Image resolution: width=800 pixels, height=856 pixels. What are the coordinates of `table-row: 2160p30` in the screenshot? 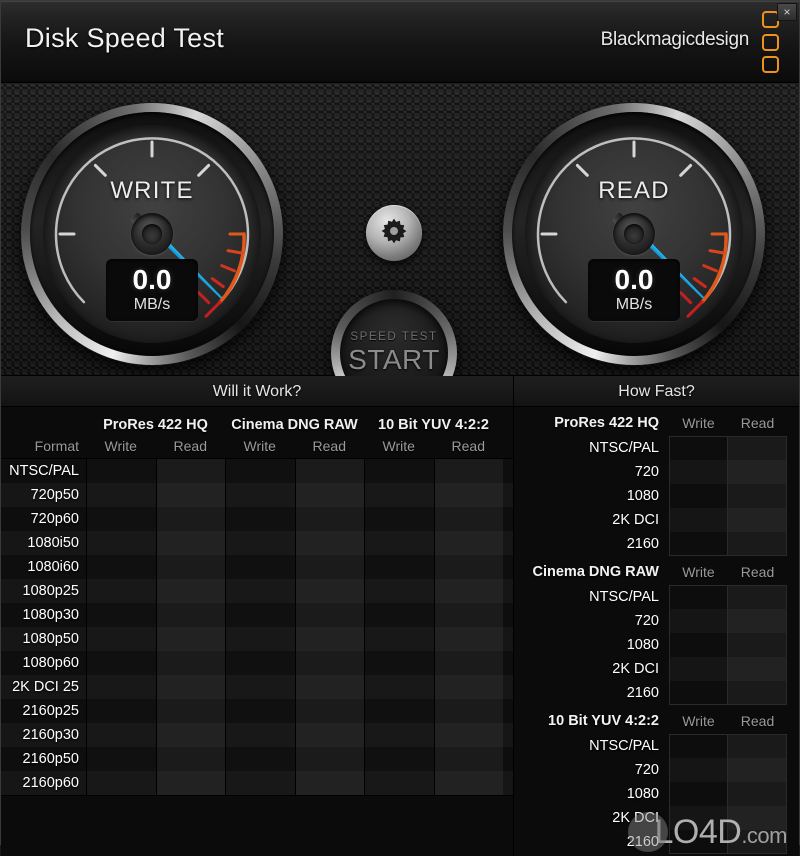 It's located at (257, 735).